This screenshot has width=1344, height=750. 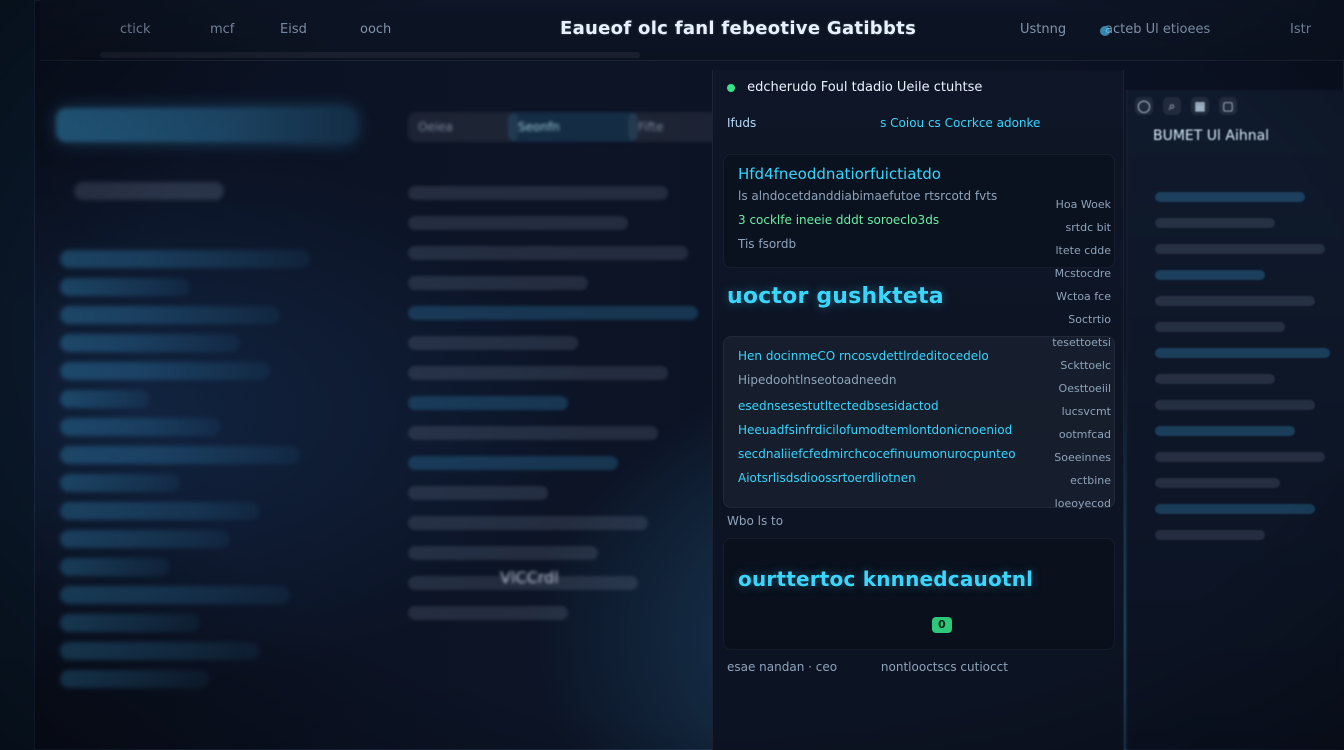 What do you see at coordinates (529, 577) in the screenshot?
I see `middle-footer-label: VlCCrdl` at bounding box center [529, 577].